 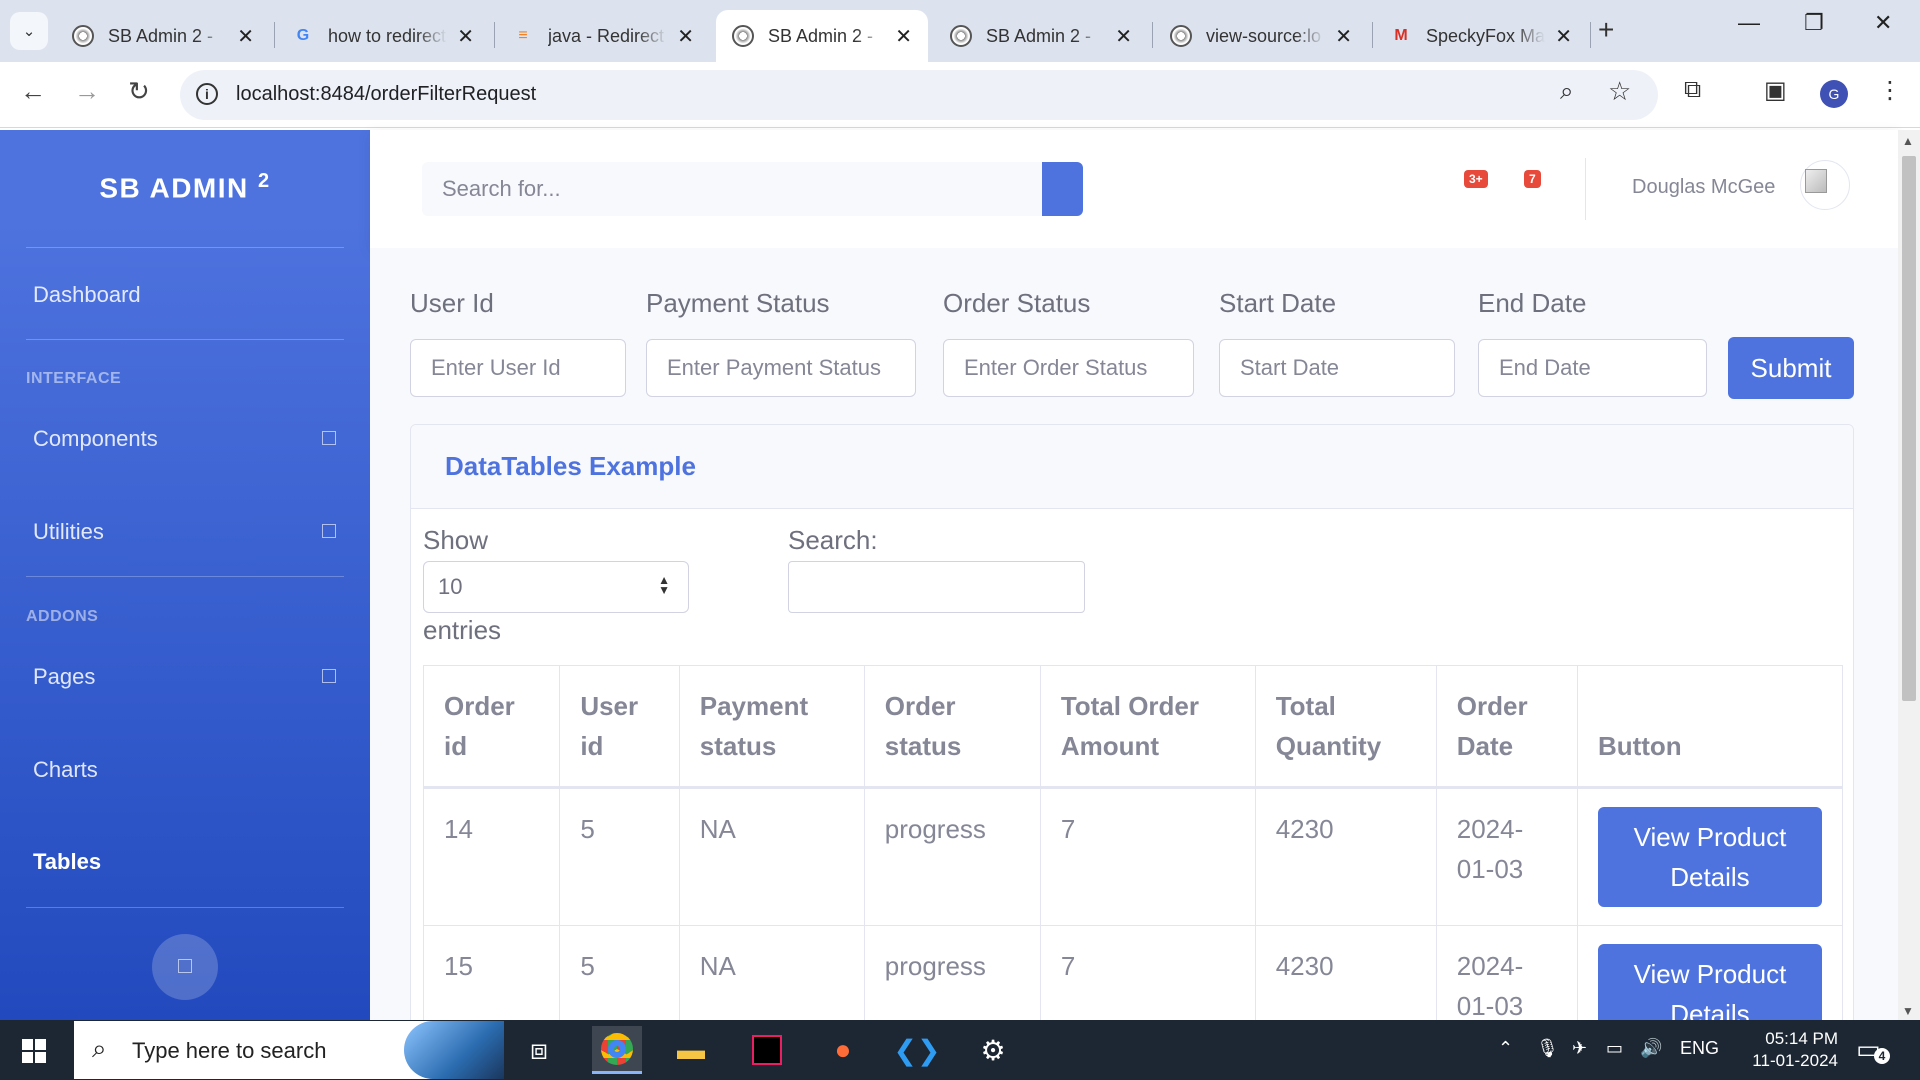 I want to click on site-info-icon: i, so click(x=207, y=94).